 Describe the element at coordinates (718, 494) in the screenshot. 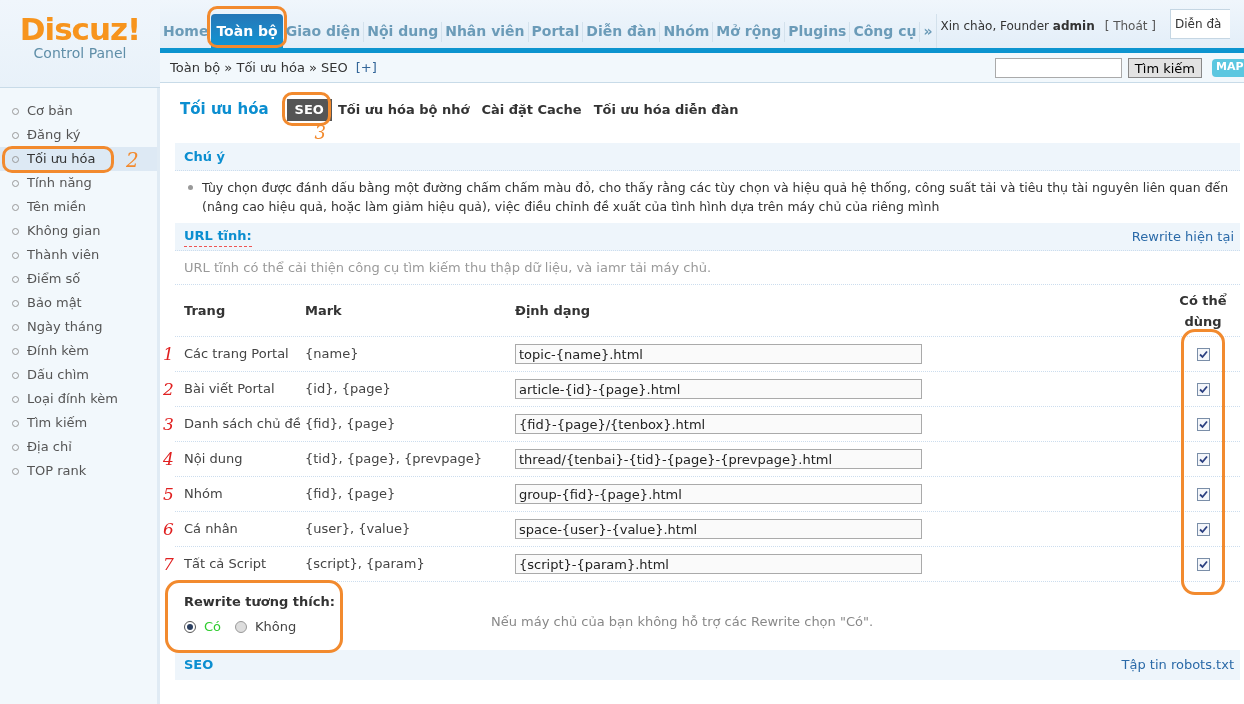

I see `format-field: group-{fid}-{page}.html` at that location.